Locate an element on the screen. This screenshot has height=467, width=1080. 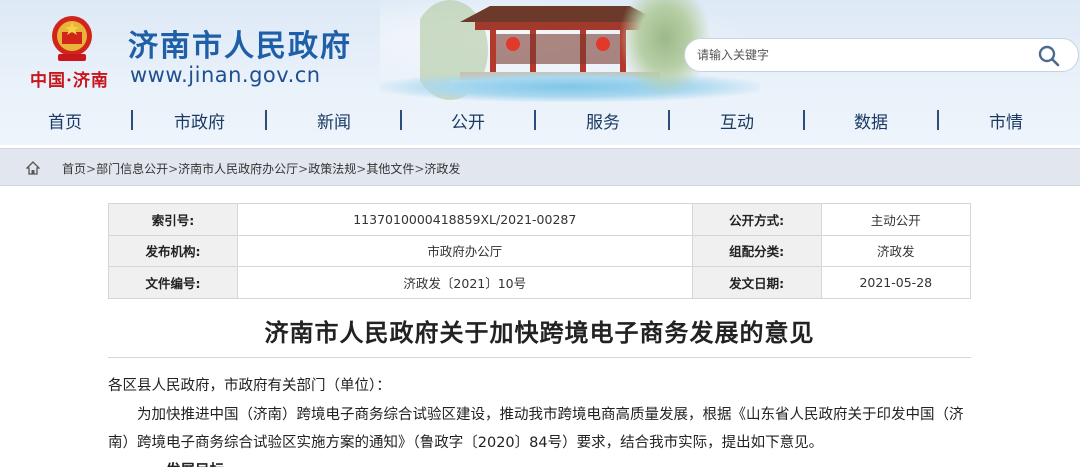
category-label: 组配分类: is located at coordinates (756, 251).